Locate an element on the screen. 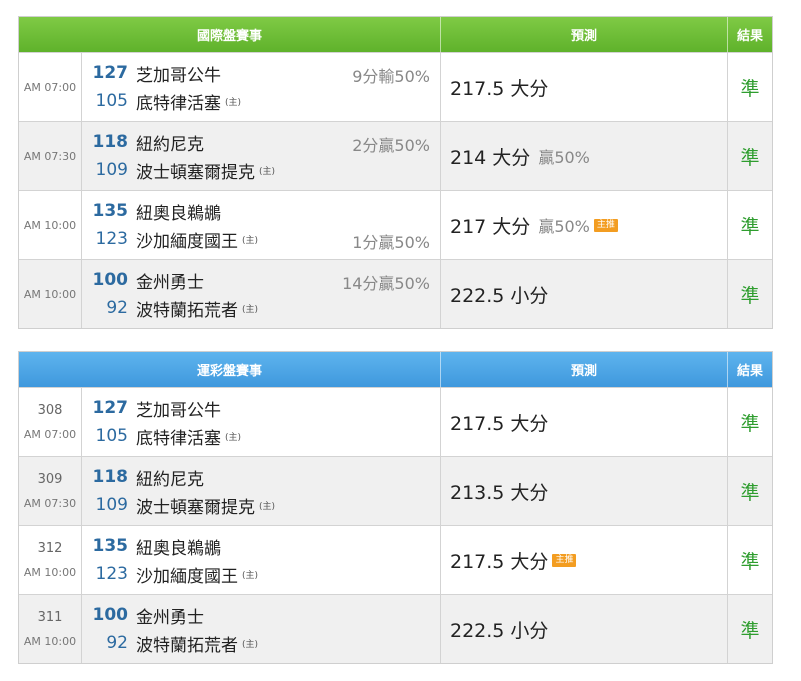 This screenshot has width=801, height=681. teams-cell: 118 紐約尼克 109 波士頓塞爾提克 (主) 2分贏50% is located at coordinates (261, 156).